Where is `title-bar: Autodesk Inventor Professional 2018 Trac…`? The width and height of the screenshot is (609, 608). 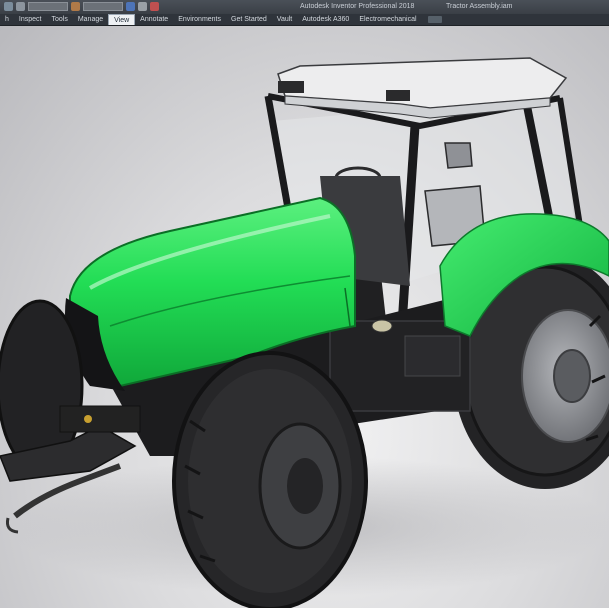
title-bar: Autodesk Inventor Professional 2018 Trac… is located at coordinates (304, 7).